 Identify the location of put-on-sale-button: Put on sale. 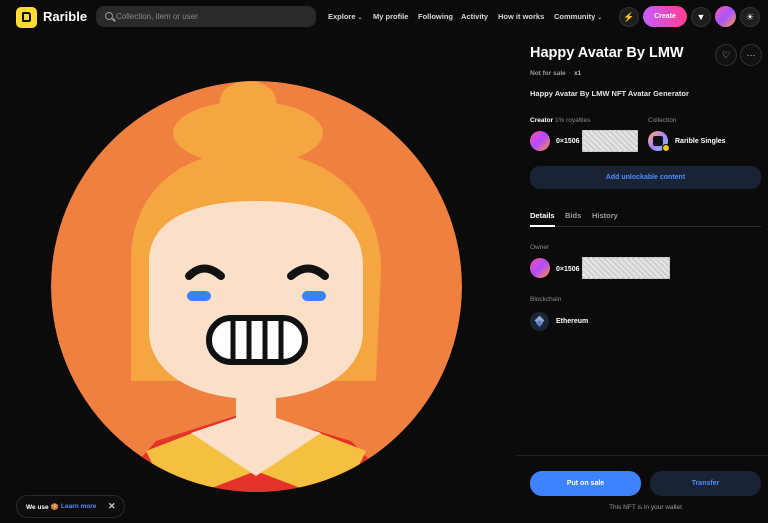
(585, 483).